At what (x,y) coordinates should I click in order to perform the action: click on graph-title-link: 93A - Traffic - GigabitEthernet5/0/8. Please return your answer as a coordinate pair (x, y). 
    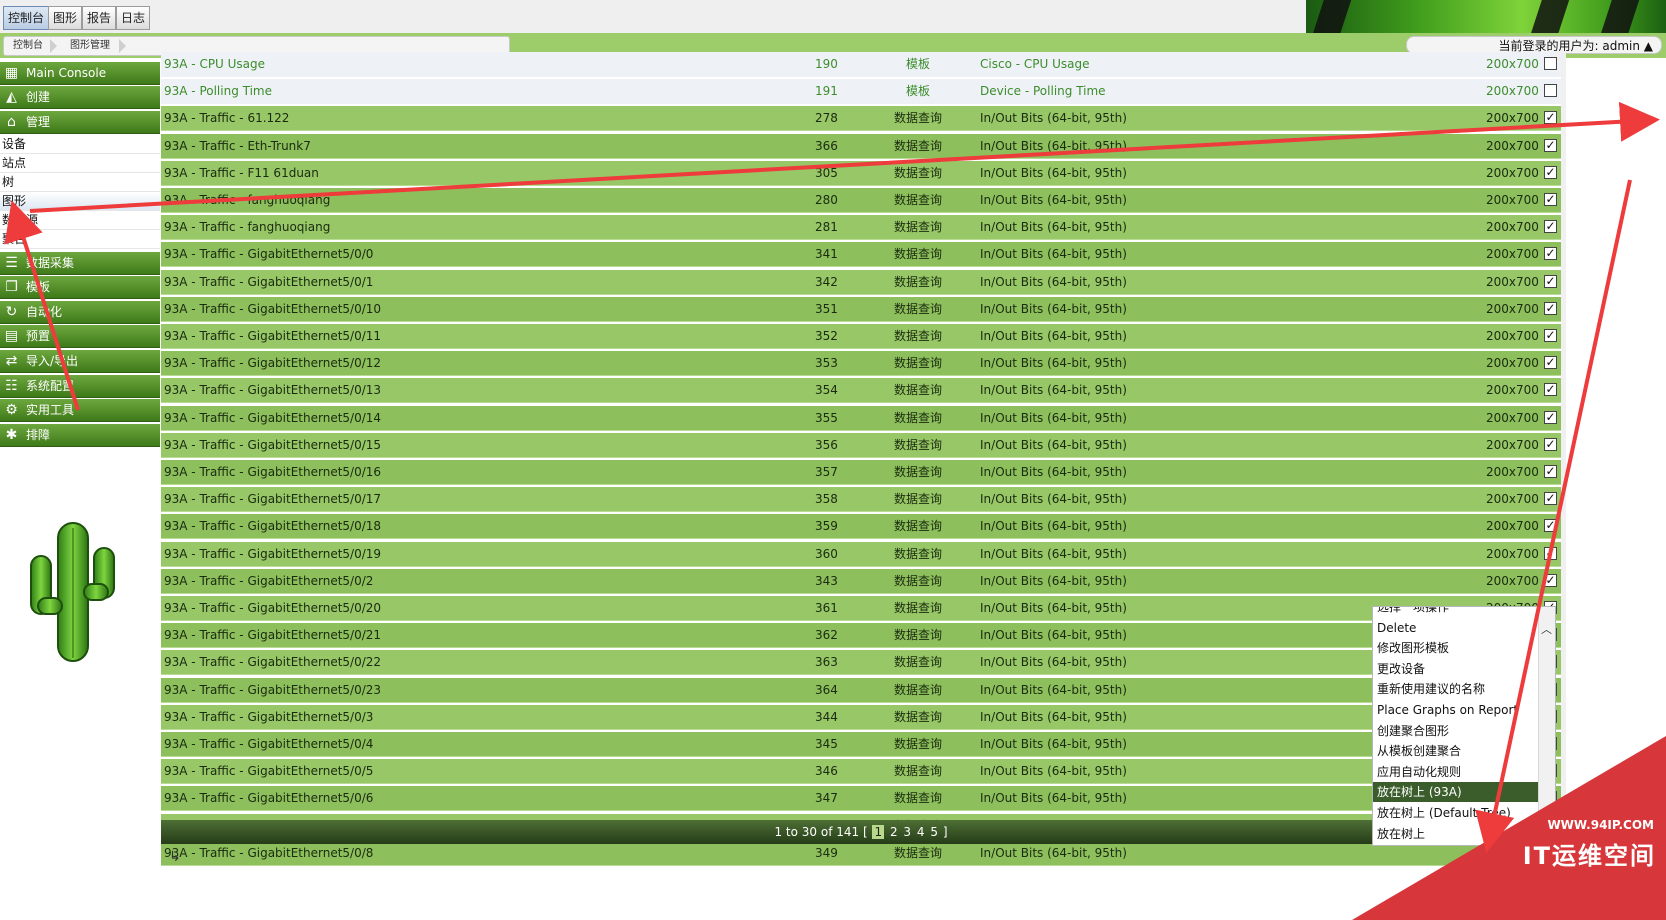
    Looking at the image, I should click on (268, 853).